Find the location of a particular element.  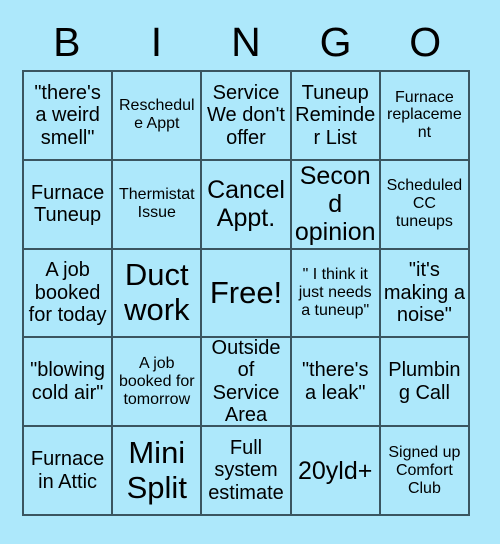

bingo-cell-label: Furnace in Attic is located at coordinates (67, 470).